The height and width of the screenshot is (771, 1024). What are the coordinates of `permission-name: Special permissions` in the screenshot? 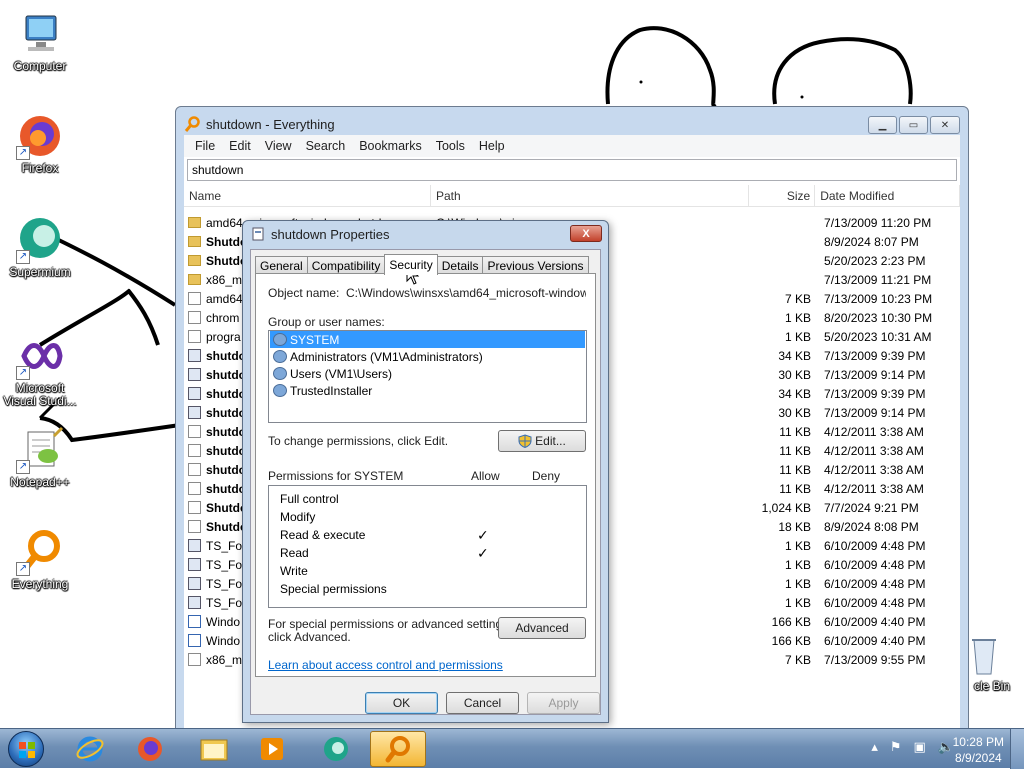 It's located at (333, 589).